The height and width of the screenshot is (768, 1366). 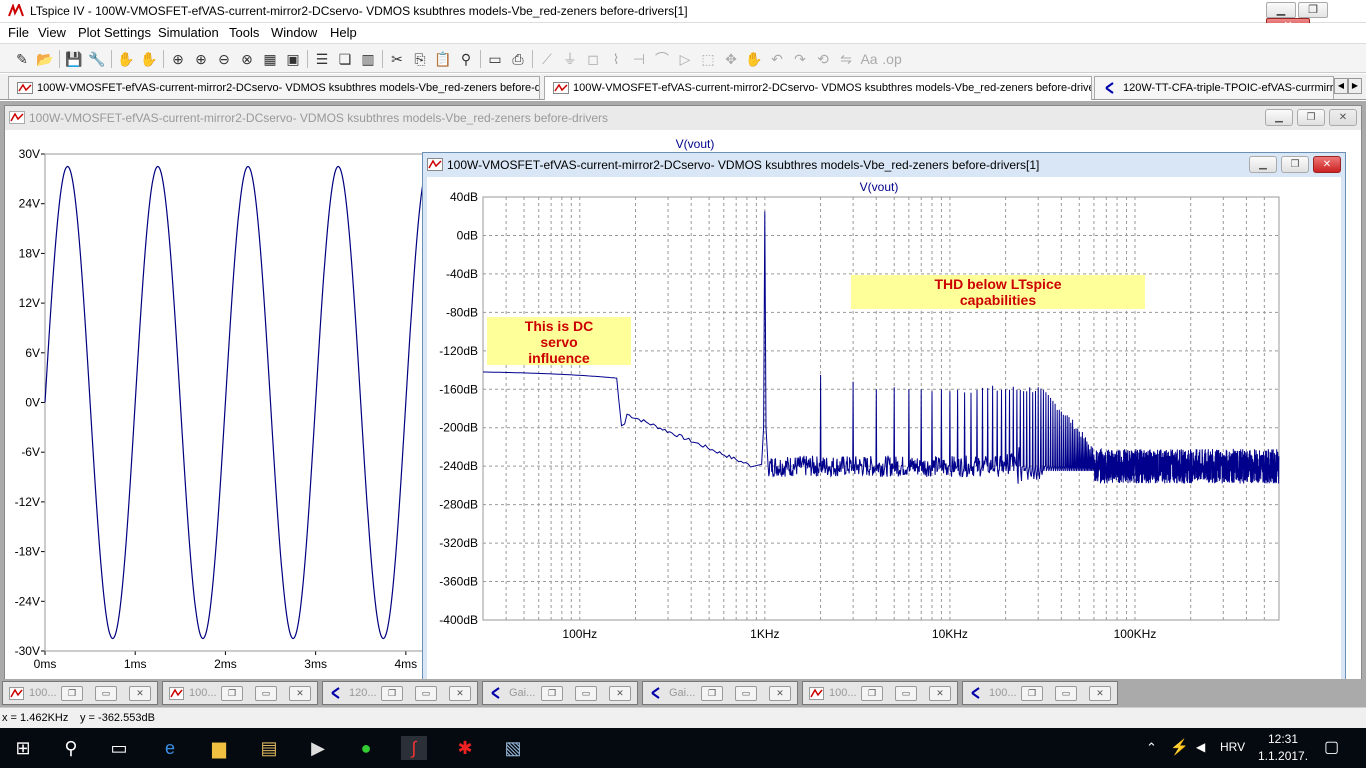 I want to click on rotate-icon: ⟲, so click(x=823, y=59).